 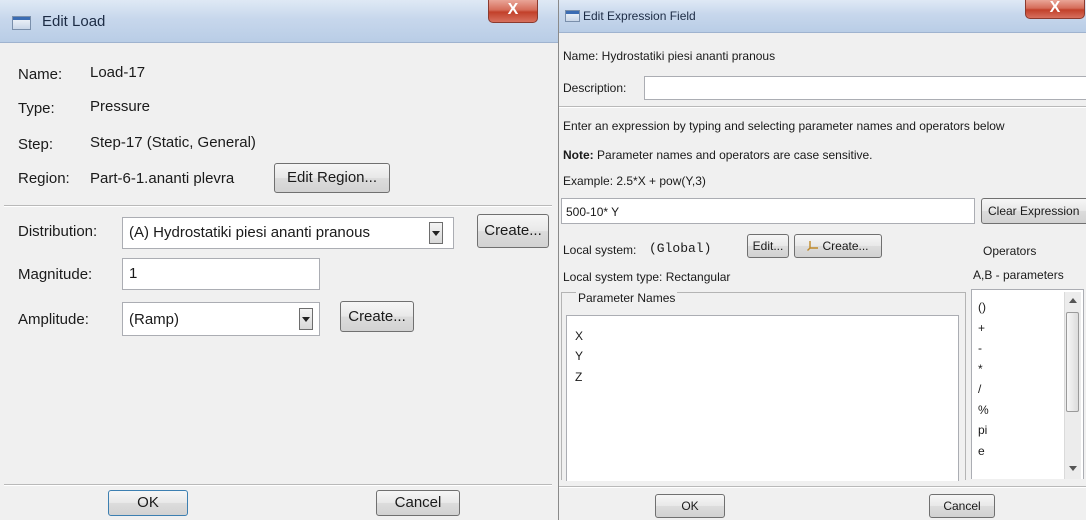 I want to click on step-label: Step:, so click(x=36, y=144).